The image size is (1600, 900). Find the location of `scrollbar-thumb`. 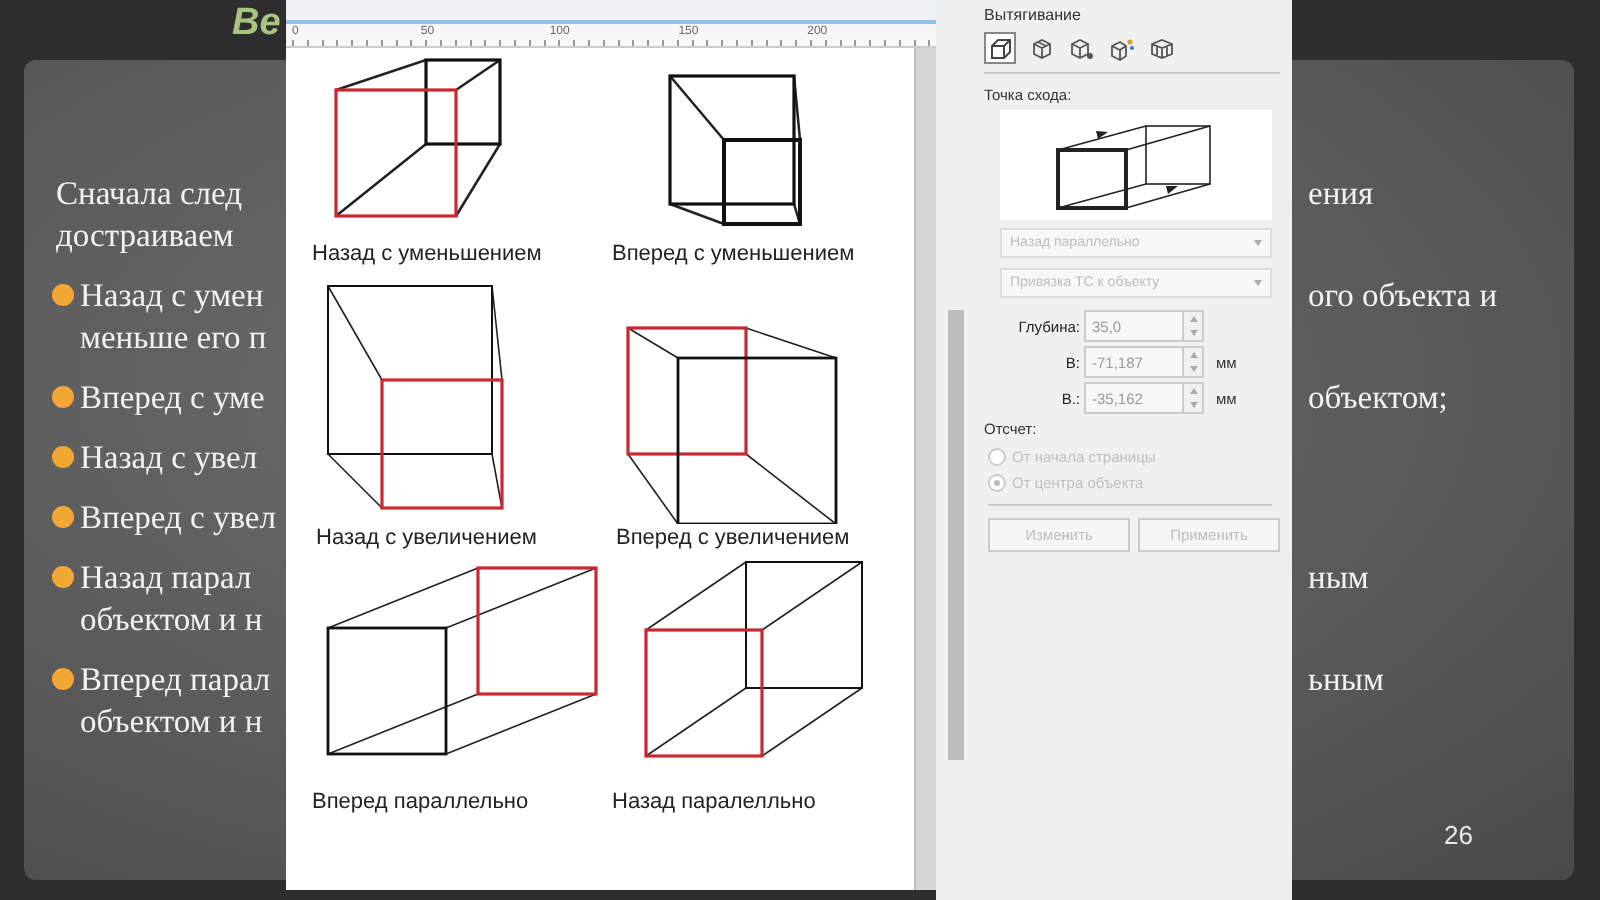

scrollbar-thumb is located at coordinates (956, 535).